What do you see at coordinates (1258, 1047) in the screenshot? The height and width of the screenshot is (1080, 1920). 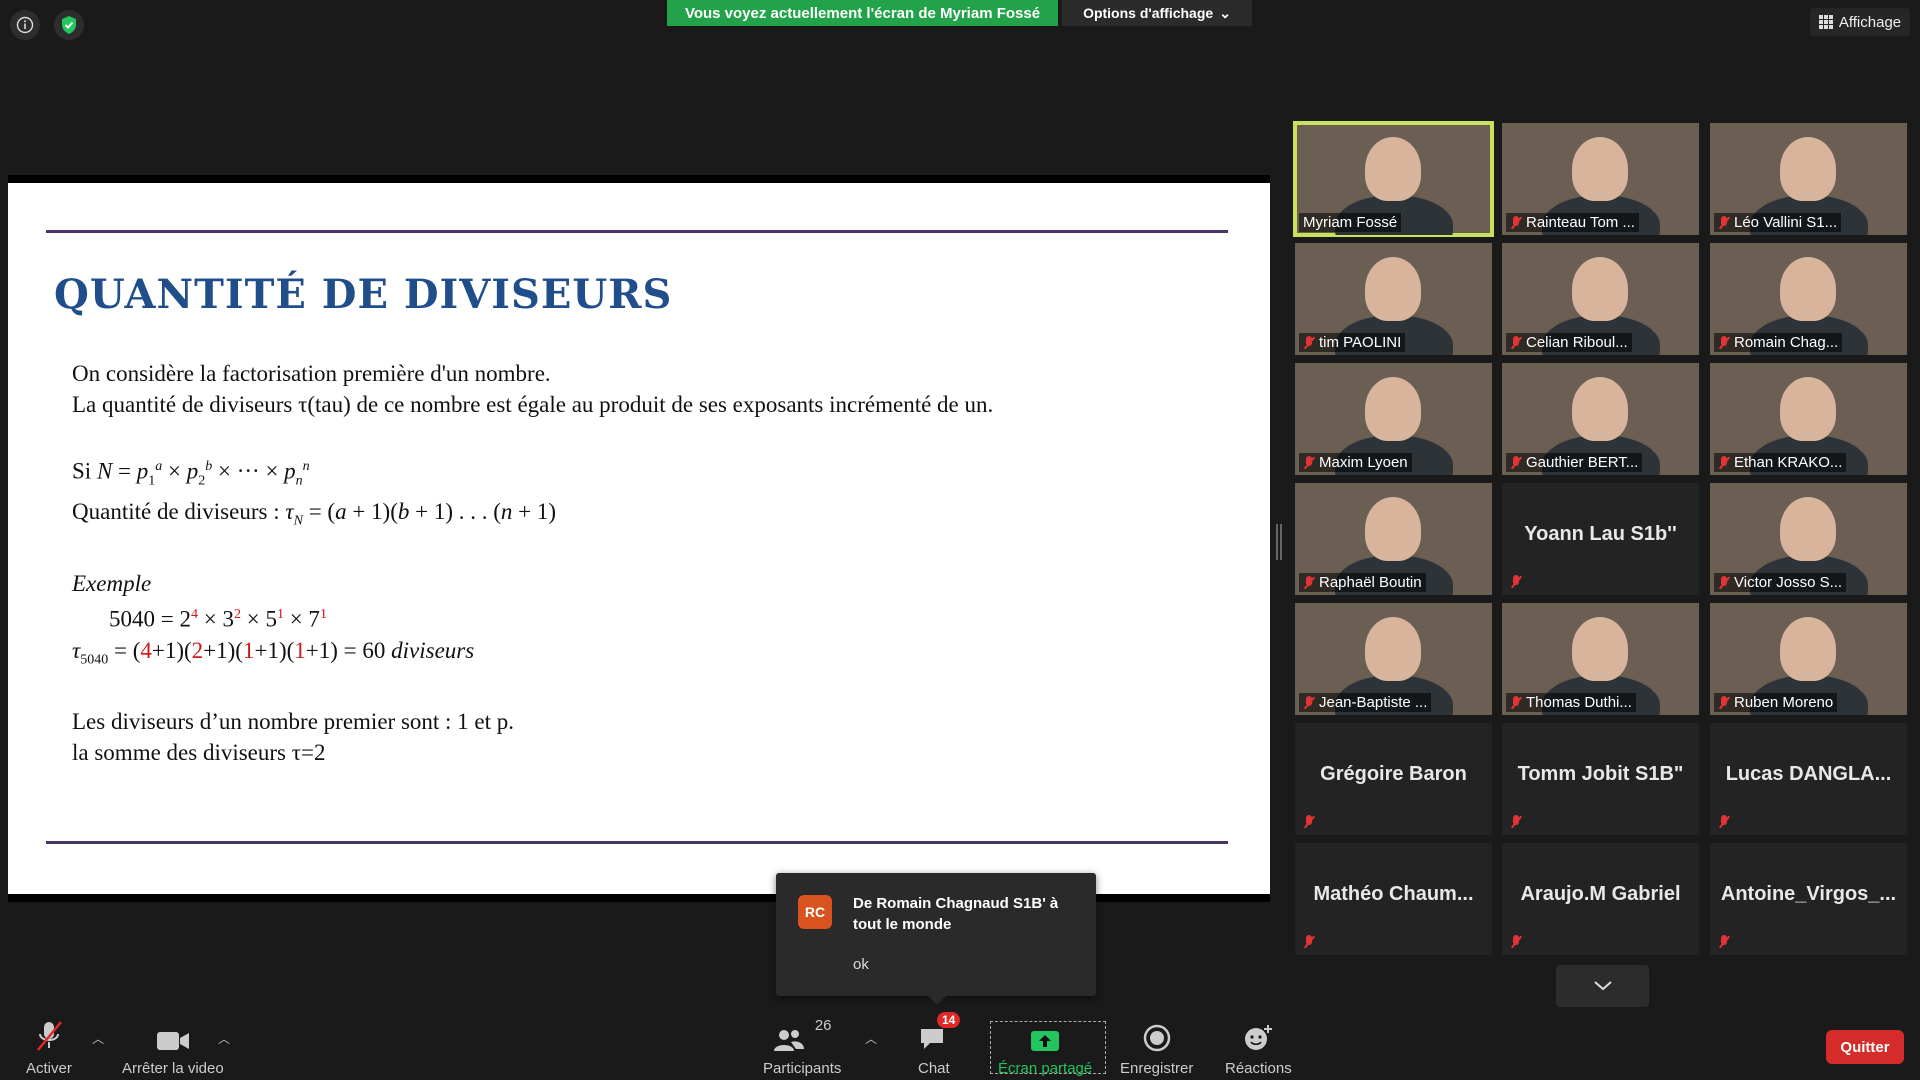 I see `reactions-button: Réactions` at bounding box center [1258, 1047].